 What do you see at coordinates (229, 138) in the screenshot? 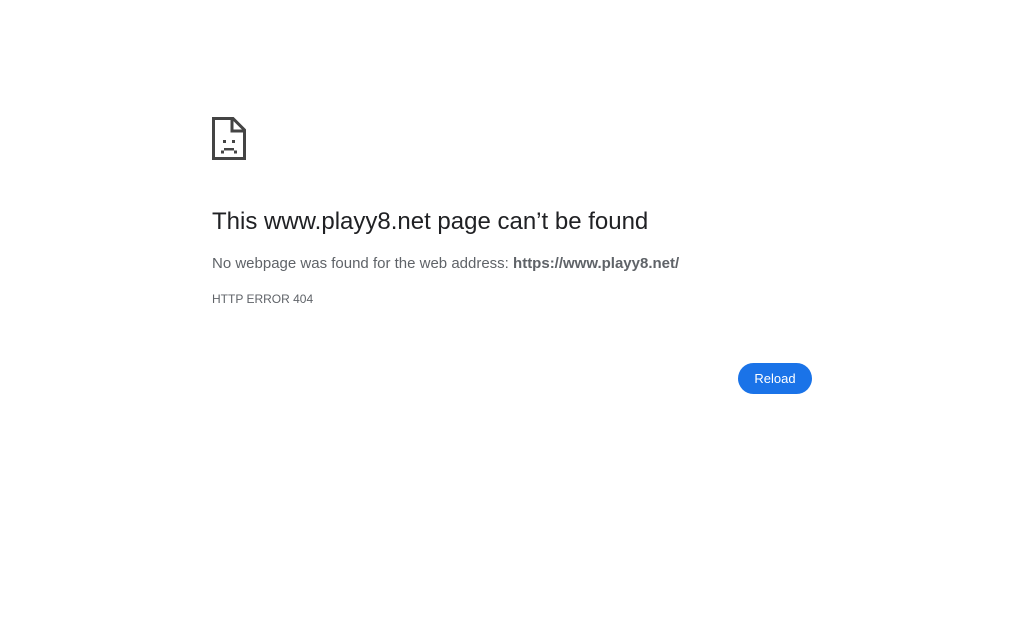
I see `sad-document-icon` at bounding box center [229, 138].